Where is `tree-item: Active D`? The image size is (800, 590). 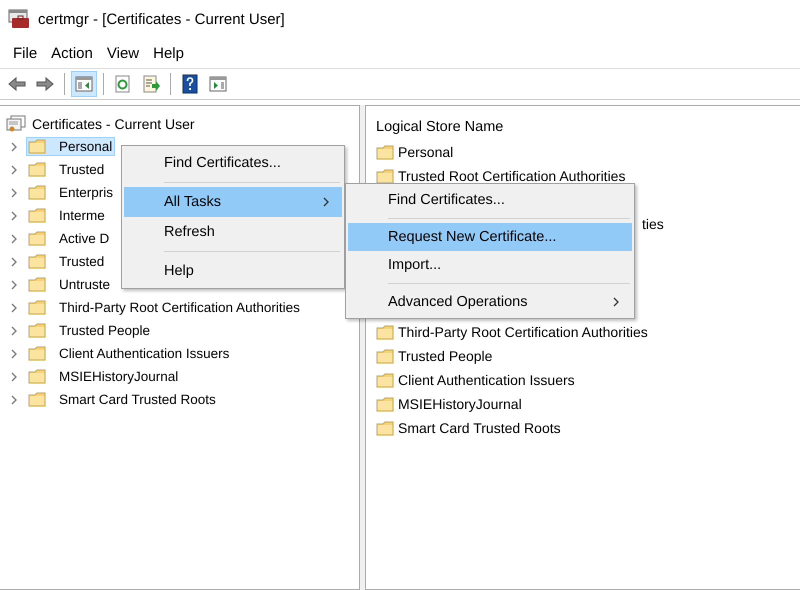
tree-item: Active D is located at coordinates (69, 238).